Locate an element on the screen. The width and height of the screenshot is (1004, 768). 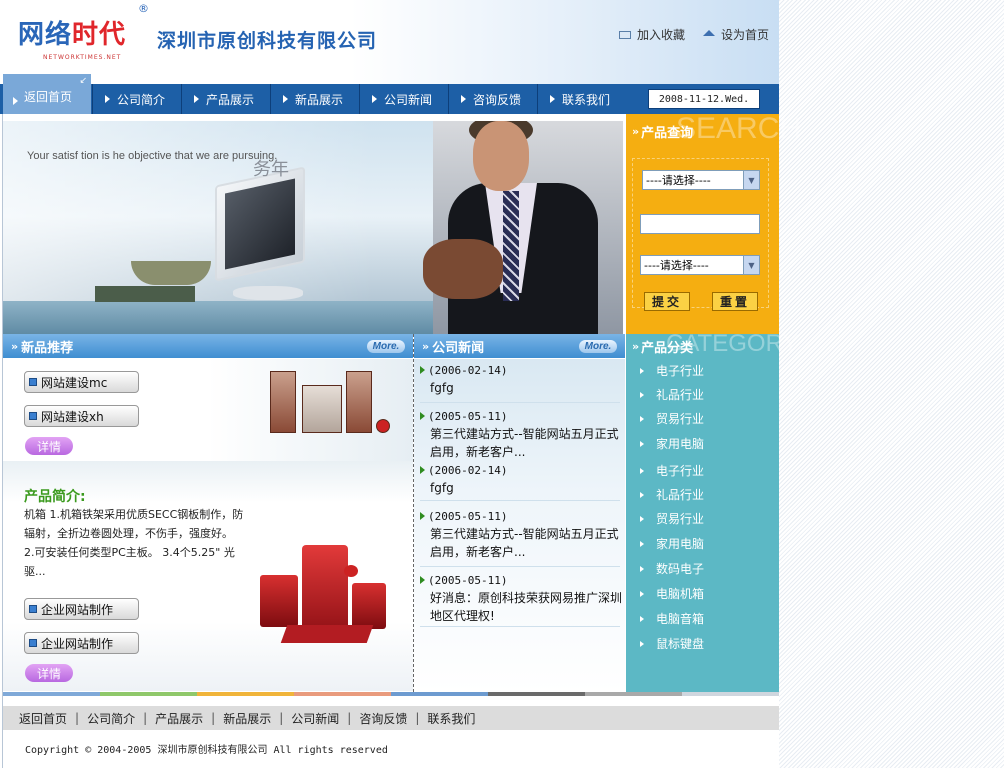
footer-link-contact: 联系我们 is located at coordinates (451, 718).